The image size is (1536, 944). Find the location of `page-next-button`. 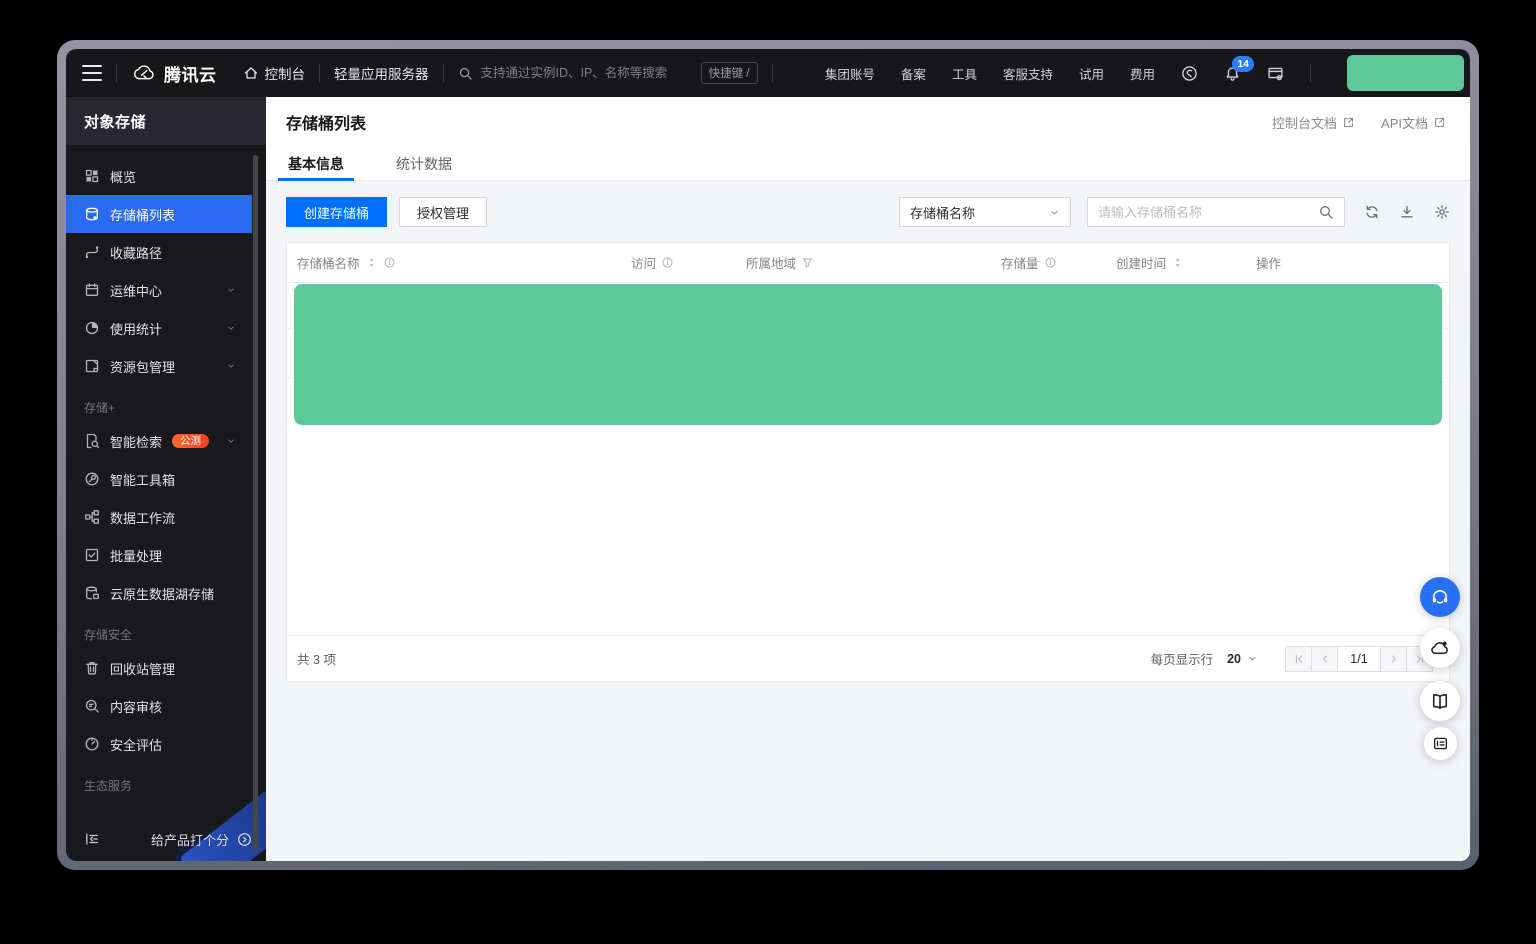

page-next-button is located at coordinates (1393, 658).